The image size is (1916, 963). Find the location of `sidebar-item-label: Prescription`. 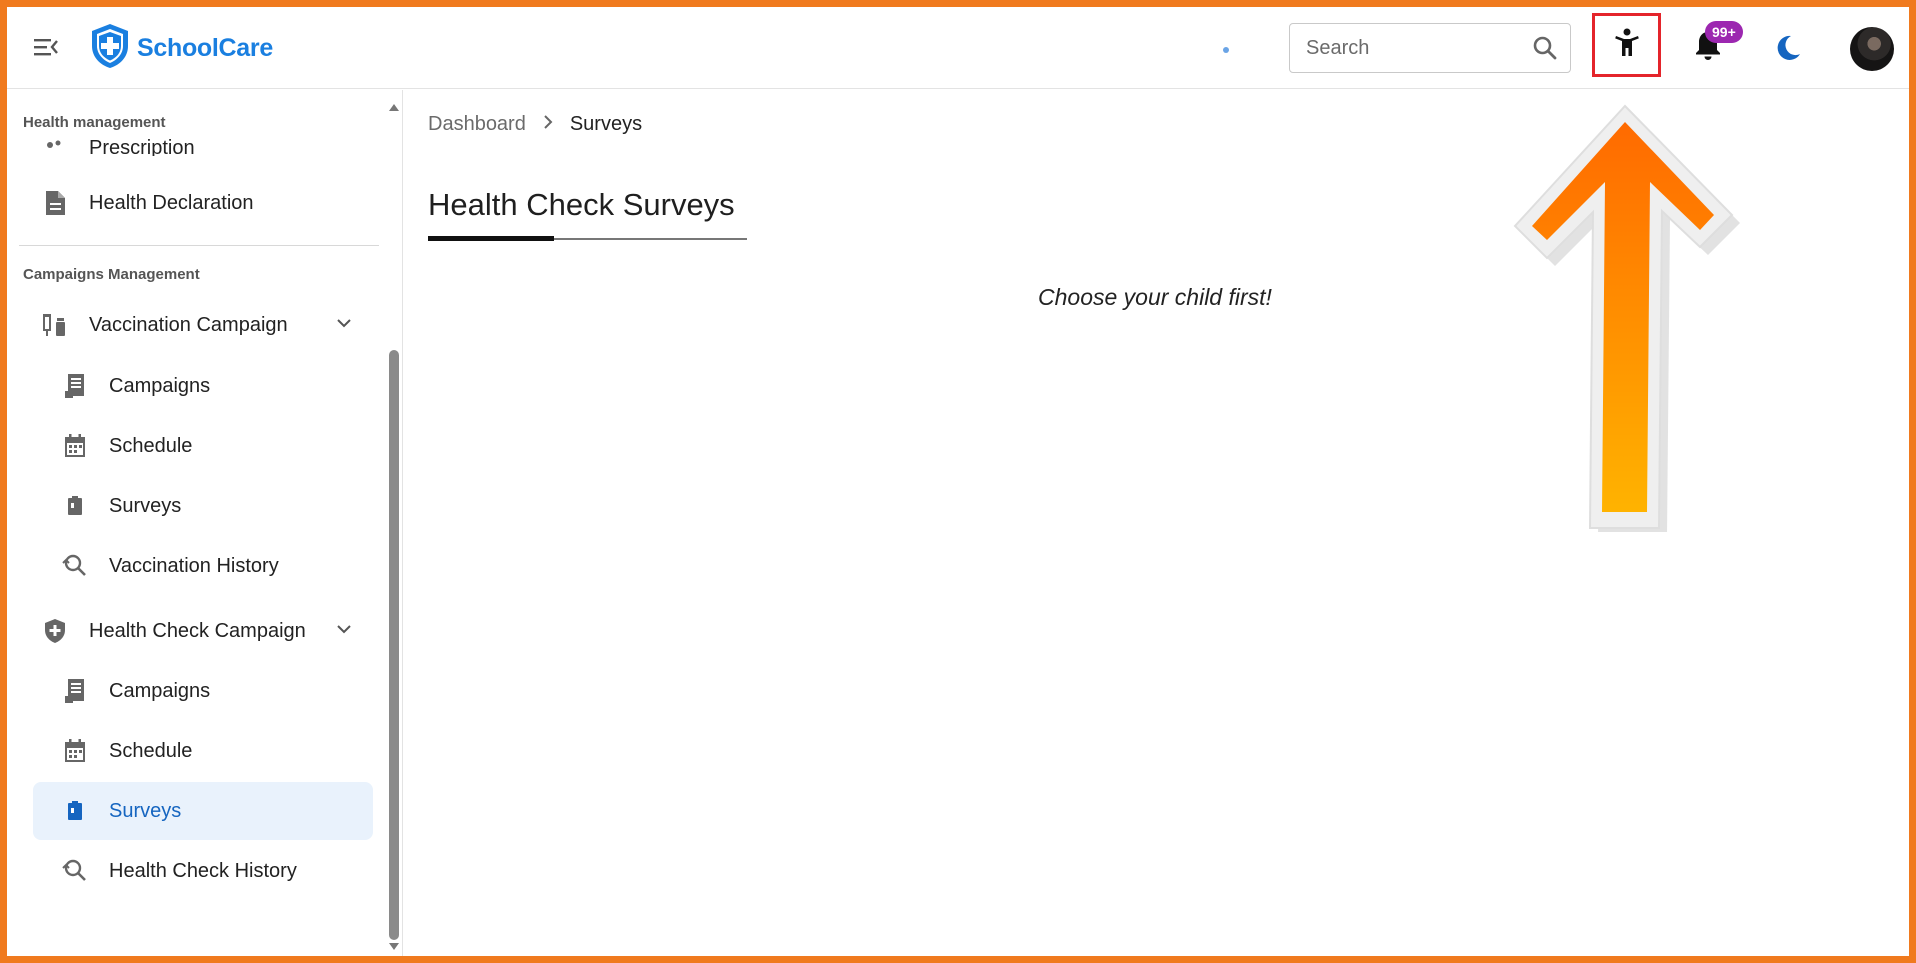

sidebar-item-label: Prescription is located at coordinates (142, 146).